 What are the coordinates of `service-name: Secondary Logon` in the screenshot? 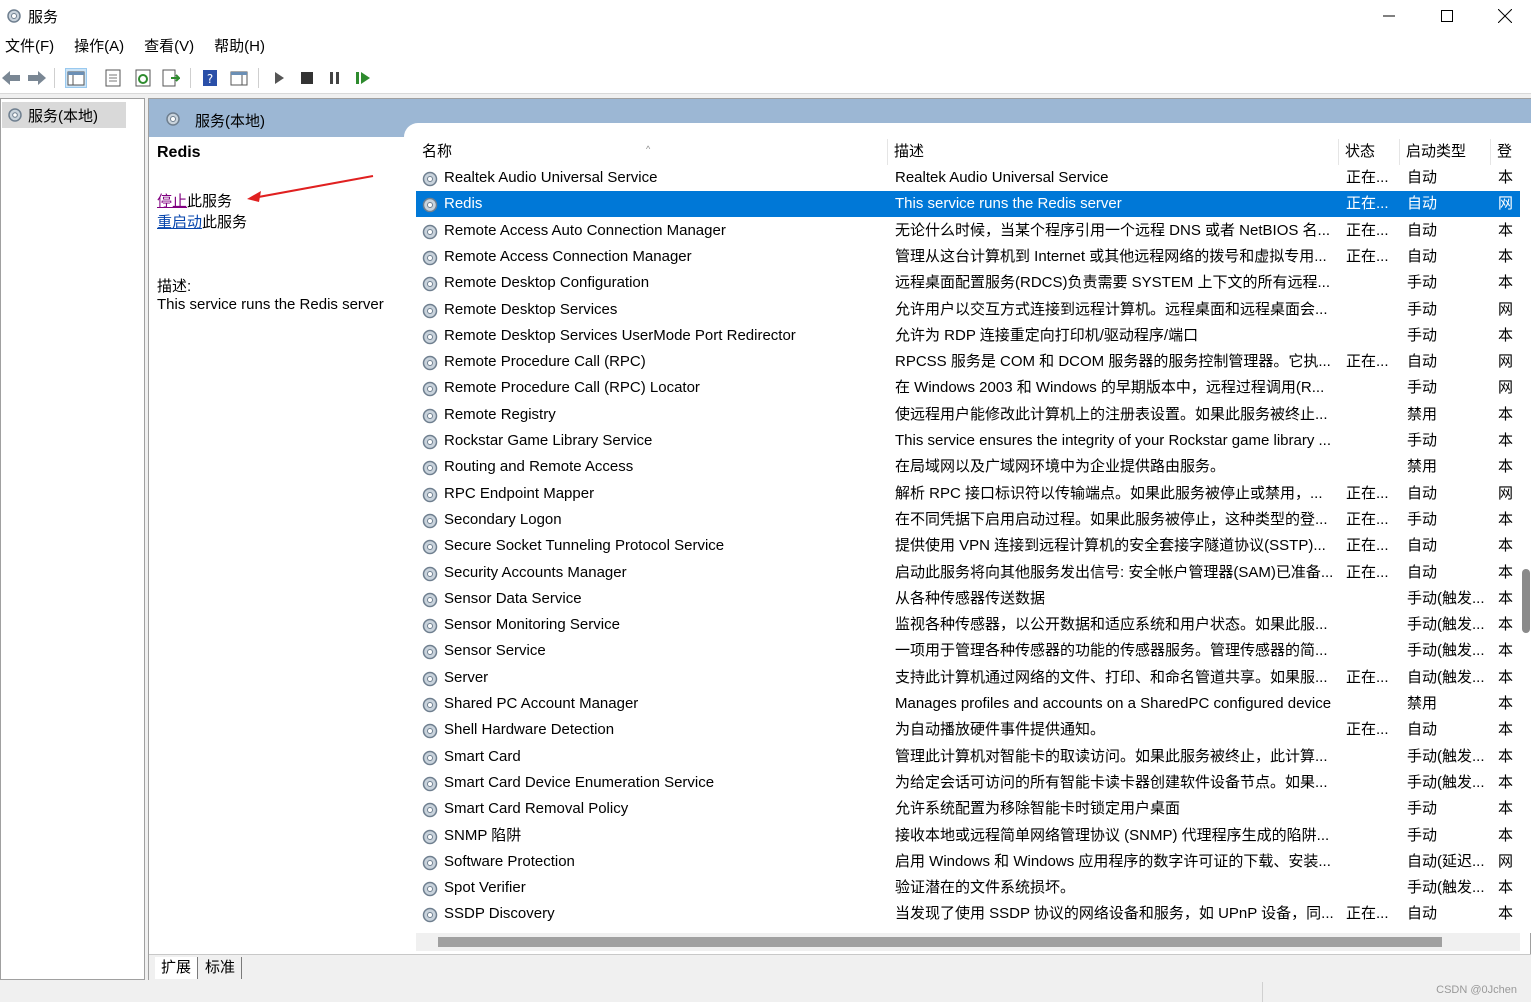 It's located at (503, 519).